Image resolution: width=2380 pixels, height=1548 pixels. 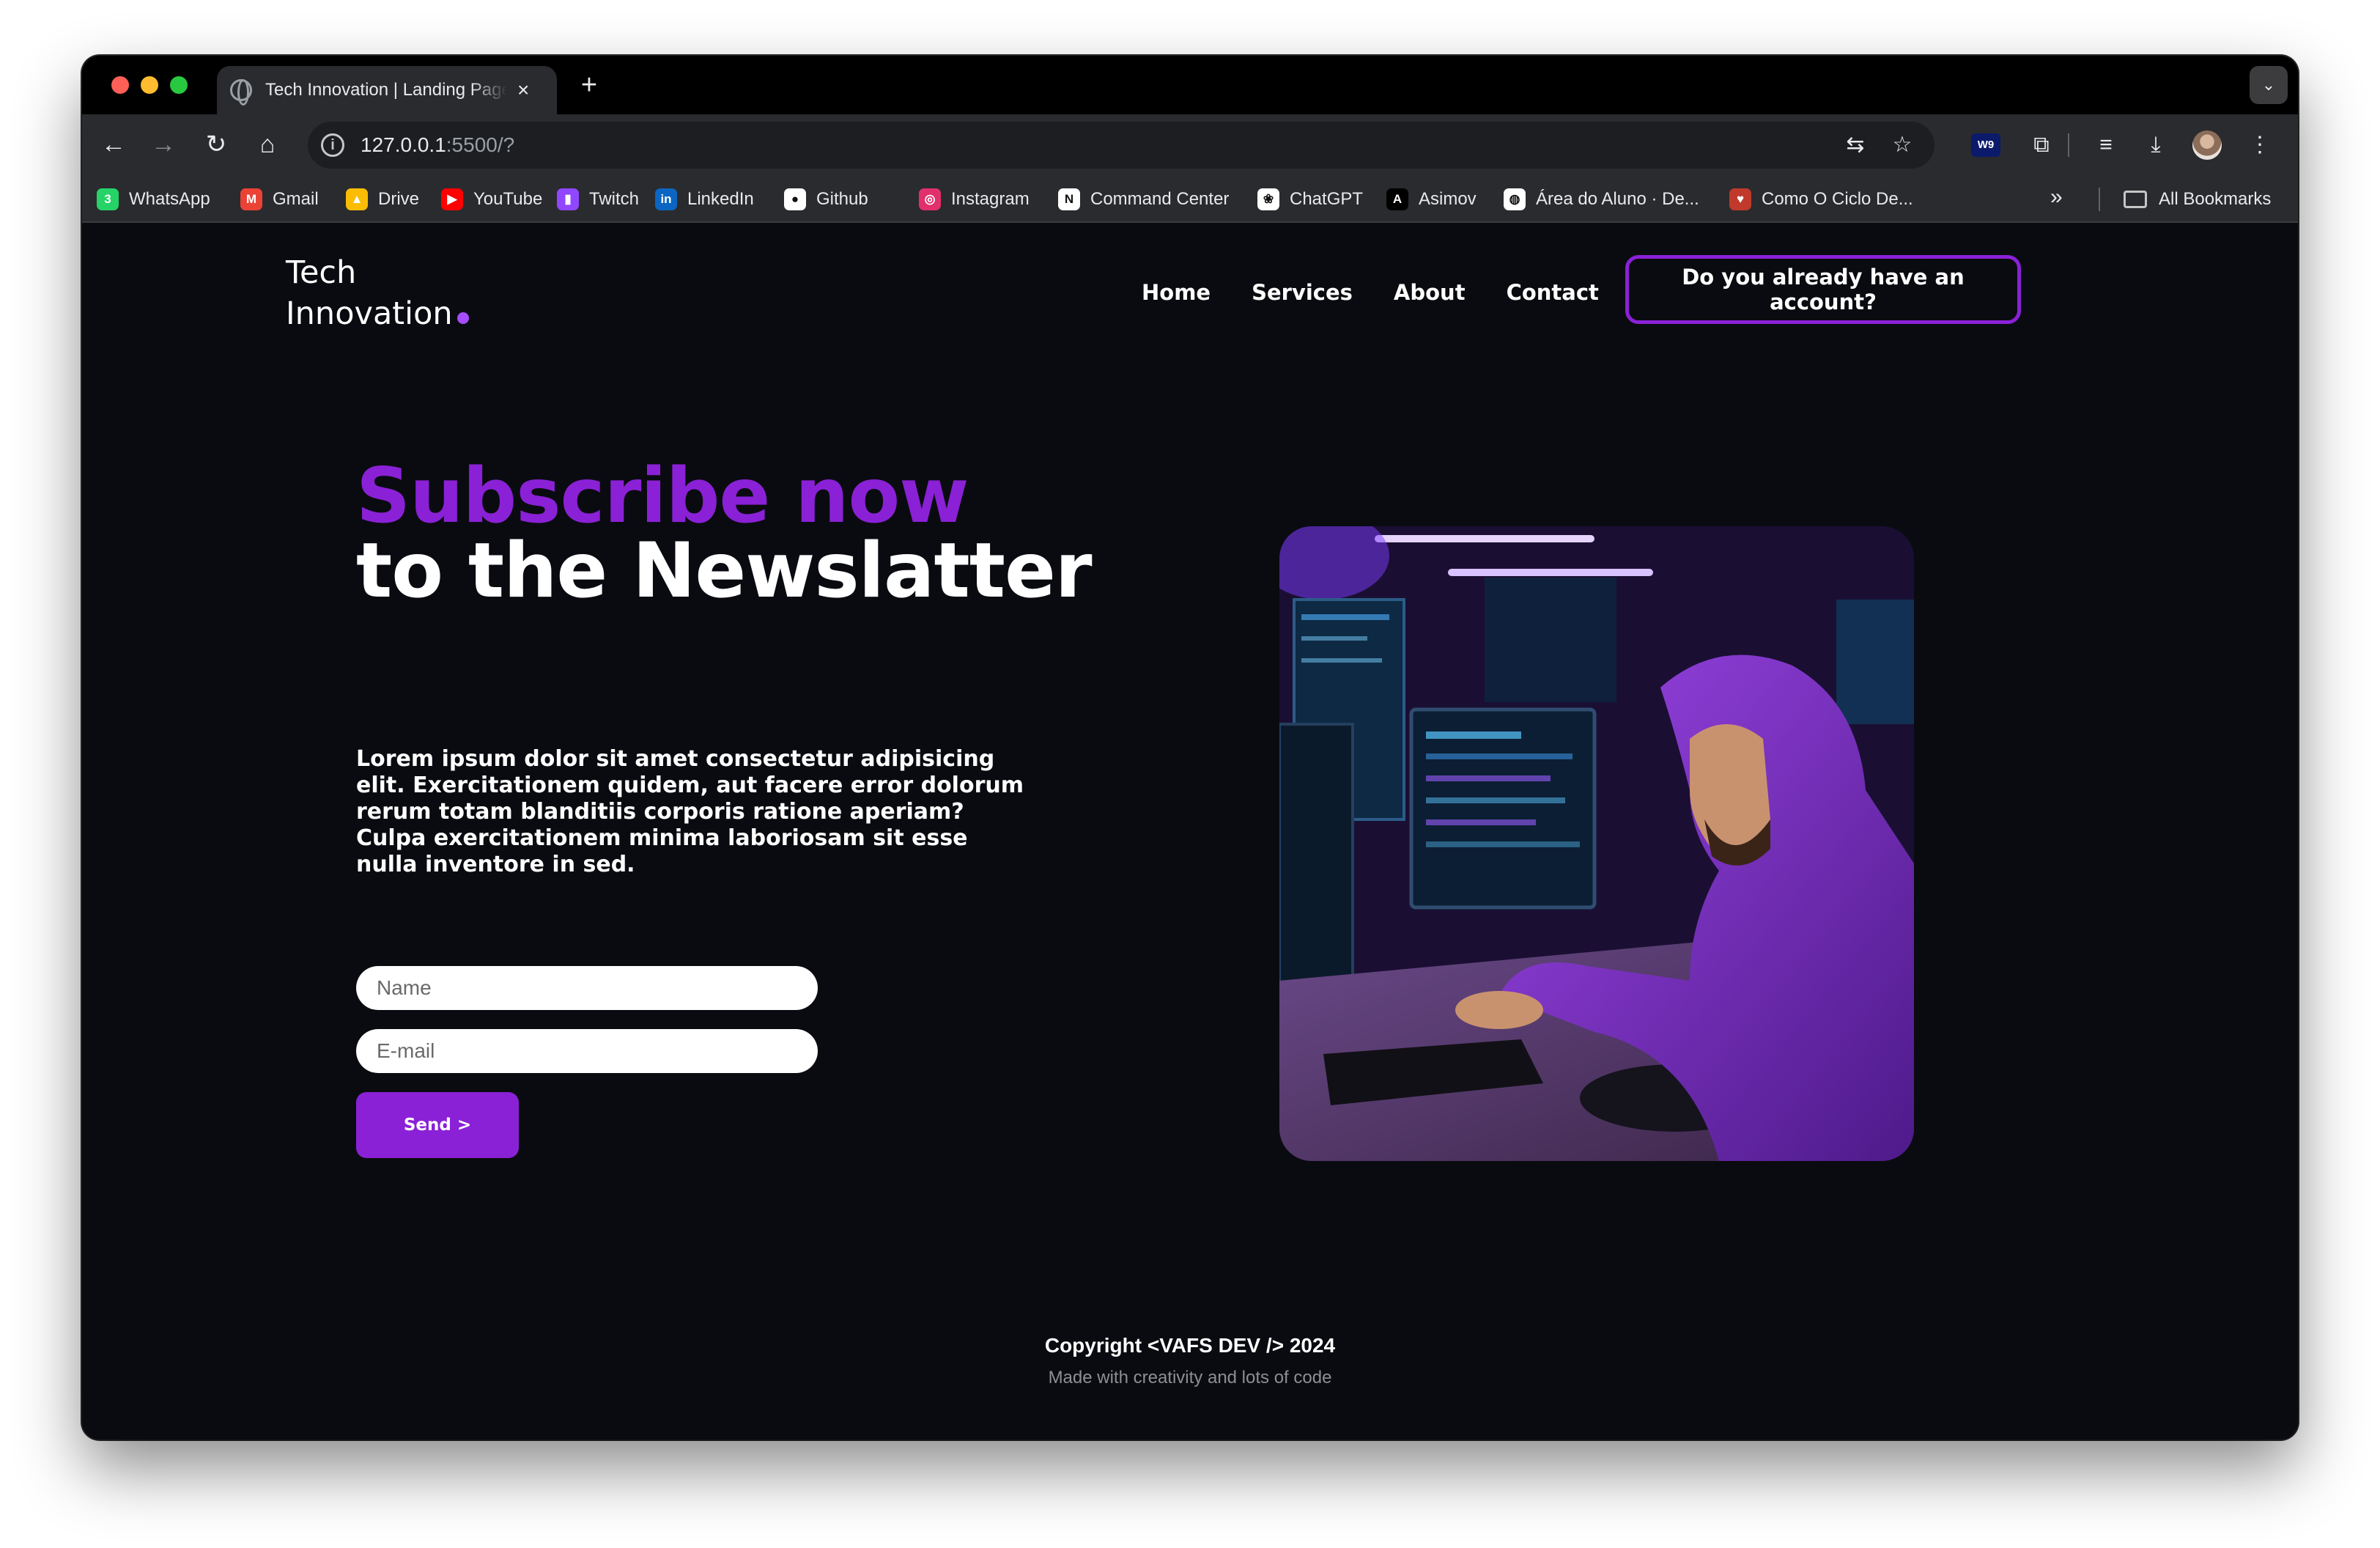 I want to click on bookmark-label: Drive, so click(x=399, y=199).